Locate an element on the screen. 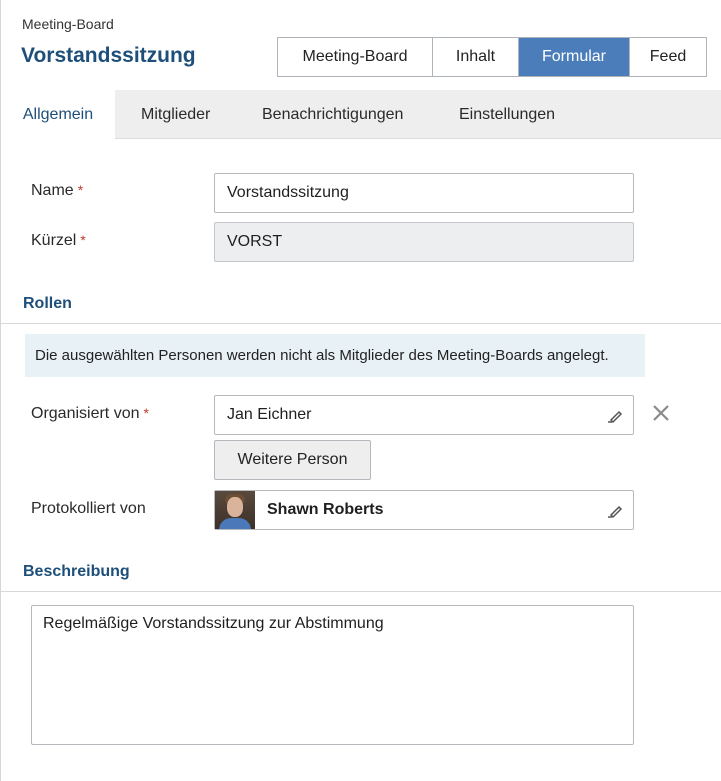 This screenshot has width=721, height=781. view-formular-button: Formular is located at coordinates (574, 57).